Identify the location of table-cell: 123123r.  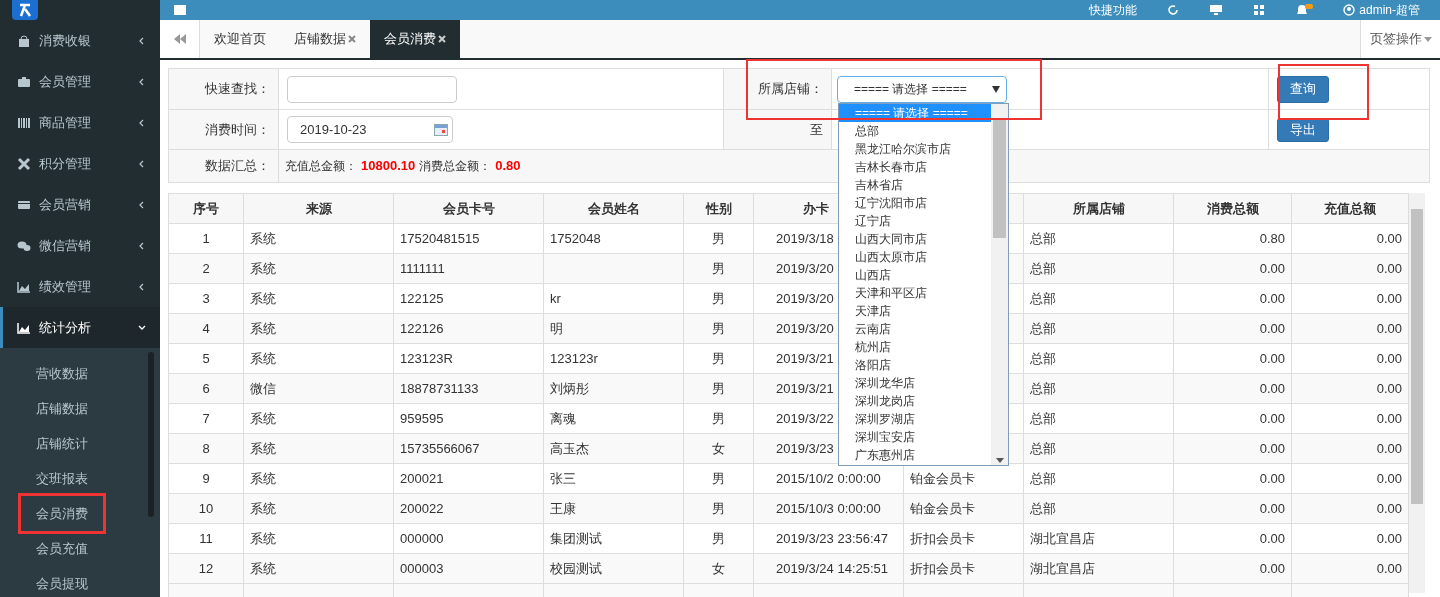
(574, 358).